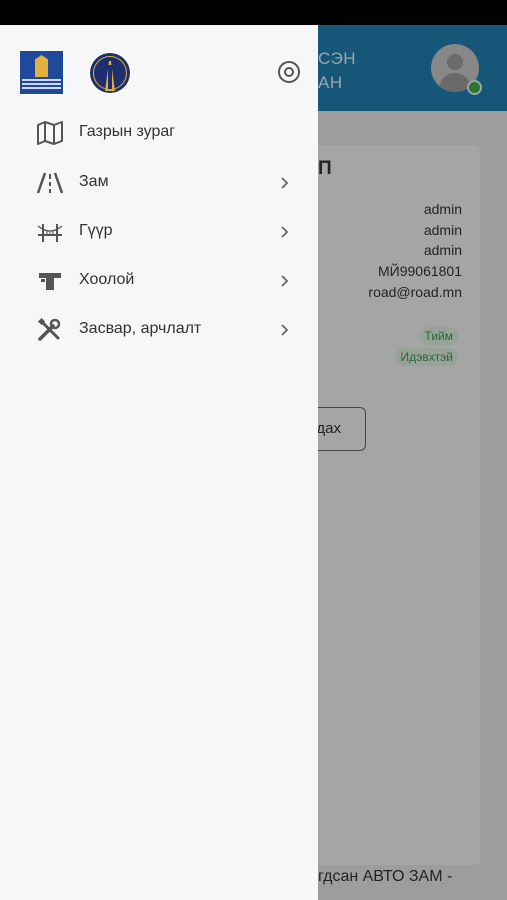 The image size is (507, 900). What do you see at coordinates (140, 328) in the screenshot?
I see `menu-item-label: Засвар, арчлалт` at bounding box center [140, 328].